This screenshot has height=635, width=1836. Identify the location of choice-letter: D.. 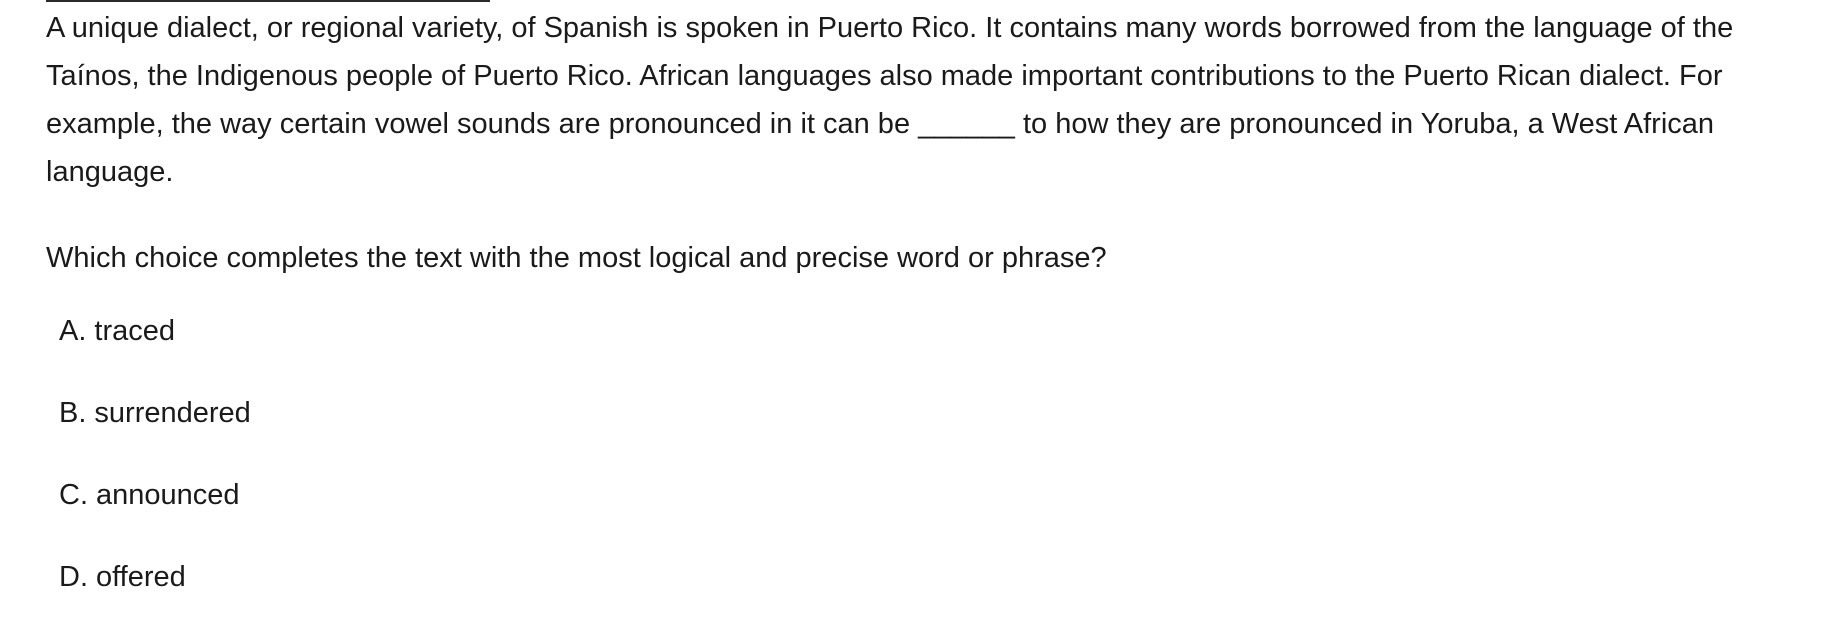
(73, 576).